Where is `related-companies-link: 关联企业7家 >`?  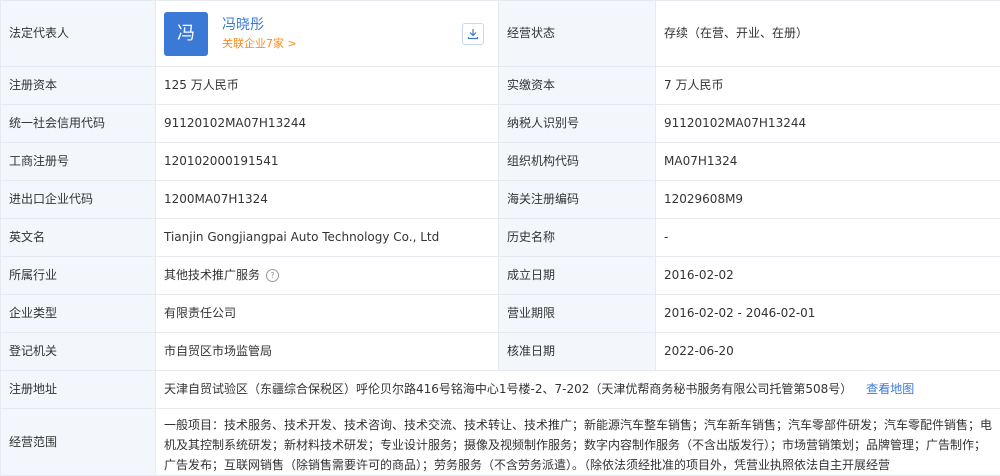 related-companies-link: 关联企业7家 > is located at coordinates (259, 43).